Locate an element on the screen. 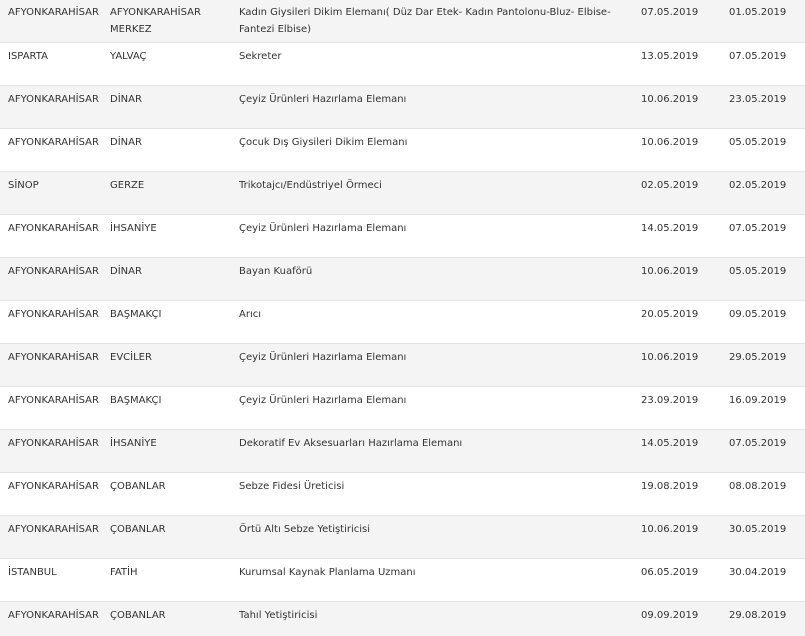 The height and width of the screenshot is (636, 805). course-cell: Örtü Altı Sebze Yetiştiricisi is located at coordinates (305, 529).